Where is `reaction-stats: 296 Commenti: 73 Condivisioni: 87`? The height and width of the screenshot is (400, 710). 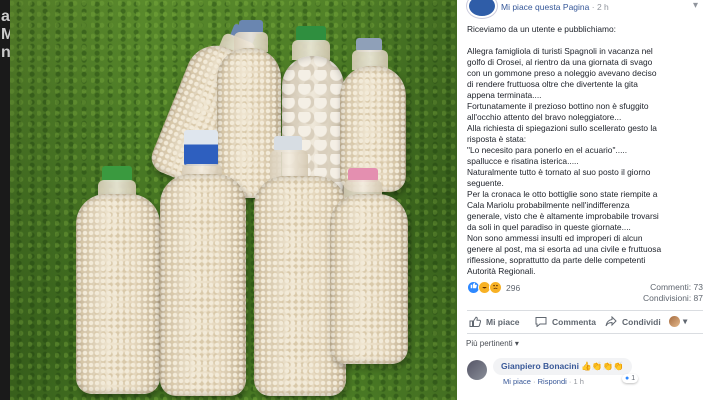
reaction-stats: 296 Commenti: 73 Condivisioni: 87 is located at coordinates (585, 293).